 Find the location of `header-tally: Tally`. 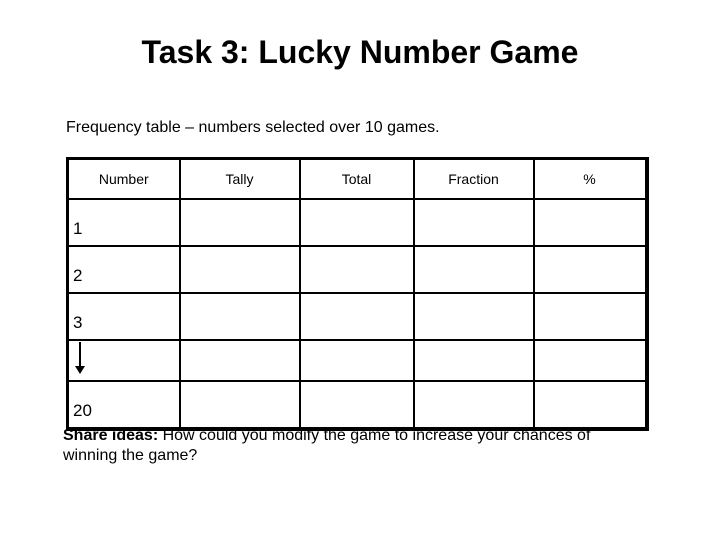

header-tally: Tally is located at coordinates (239, 179).